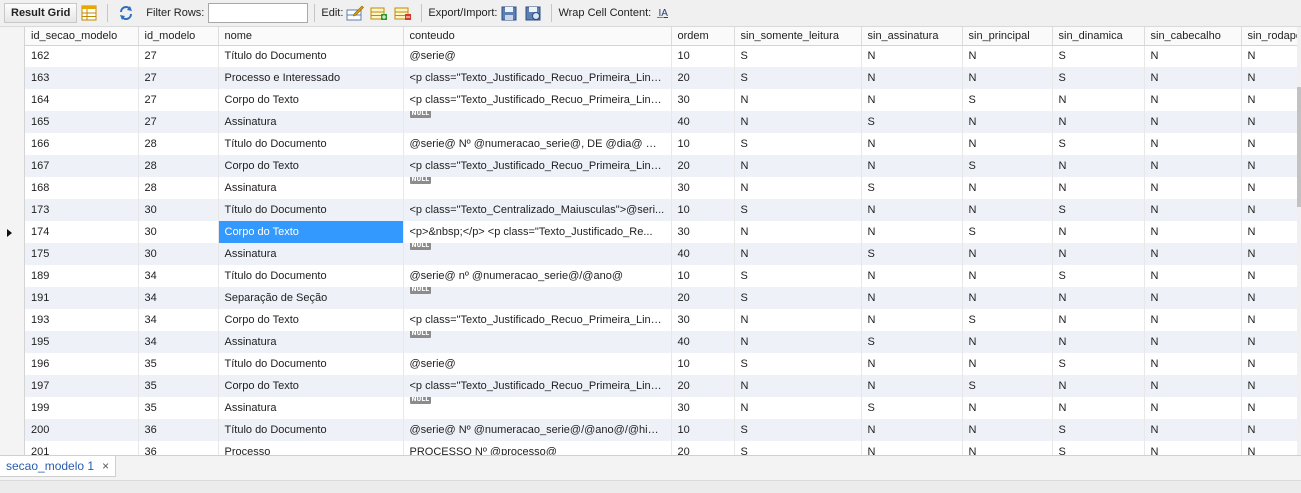 Image resolution: width=1301 pixels, height=493 pixels. What do you see at coordinates (663, 188) in the screenshot?
I see `table-row: 168 28 Assinatura NULL 30 N S N N N N` at bounding box center [663, 188].